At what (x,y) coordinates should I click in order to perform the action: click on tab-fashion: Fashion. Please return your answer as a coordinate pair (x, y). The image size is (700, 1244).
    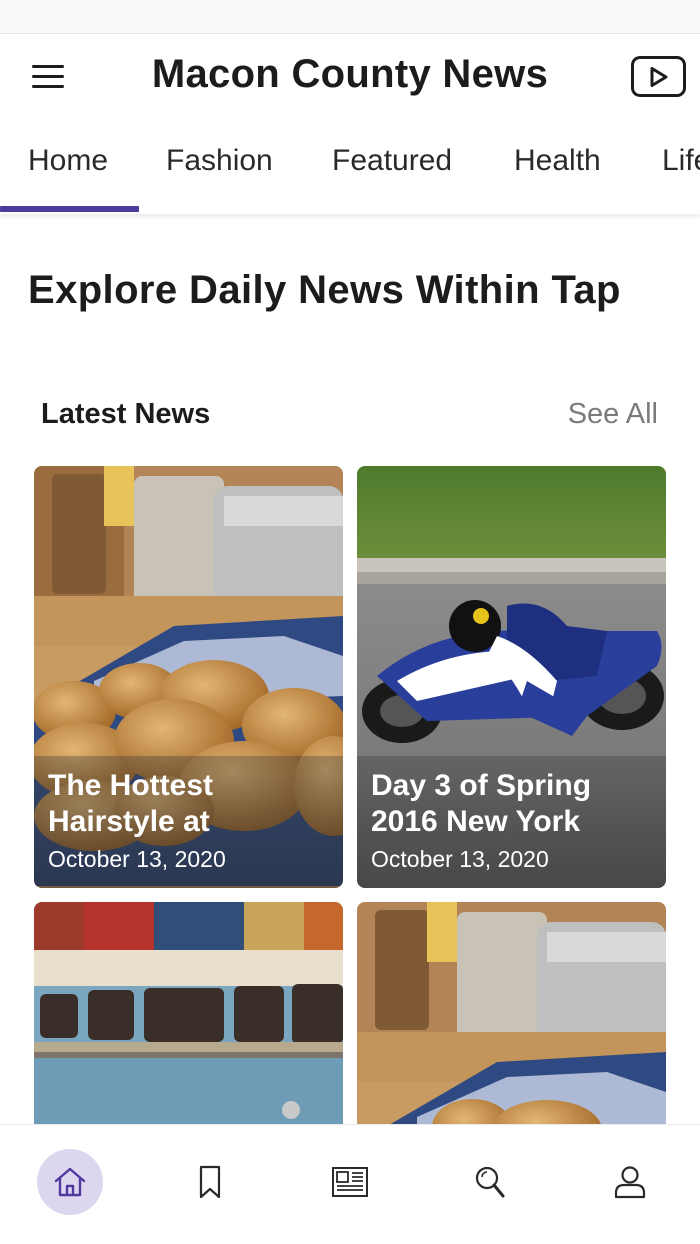
    Looking at the image, I should click on (219, 161).